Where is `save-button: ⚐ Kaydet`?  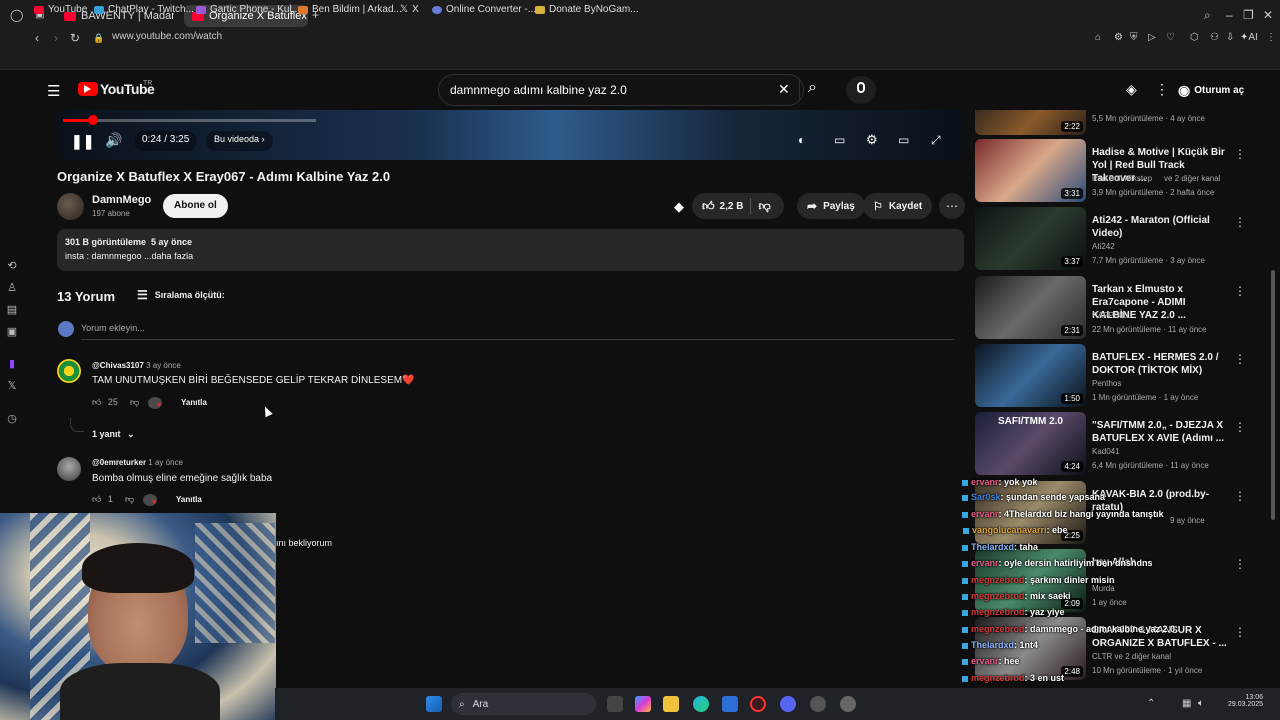 save-button: ⚐ Kaydet is located at coordinates (898, 206).